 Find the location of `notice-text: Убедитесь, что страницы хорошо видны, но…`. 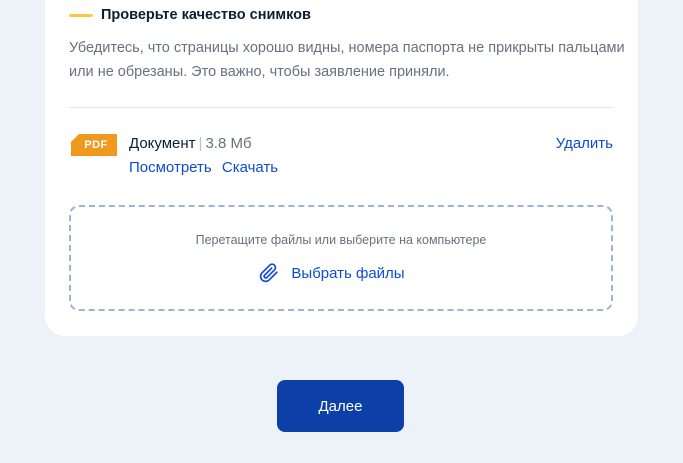

notice-text: Убедитесь, что страницы хорошо видны, но… is located at coordinates (347, 60).